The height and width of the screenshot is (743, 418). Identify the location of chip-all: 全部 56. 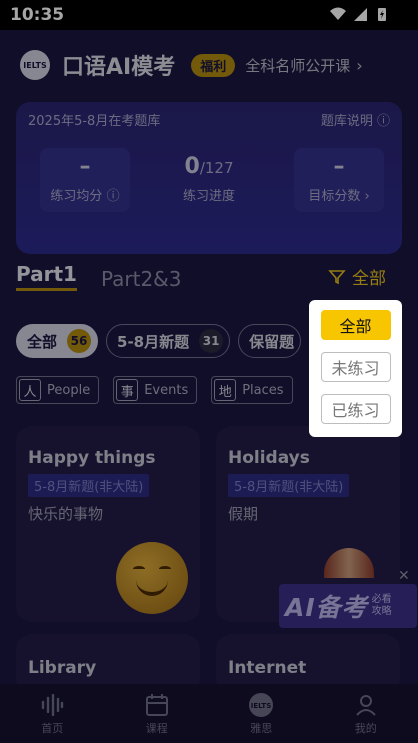
(57, 341).